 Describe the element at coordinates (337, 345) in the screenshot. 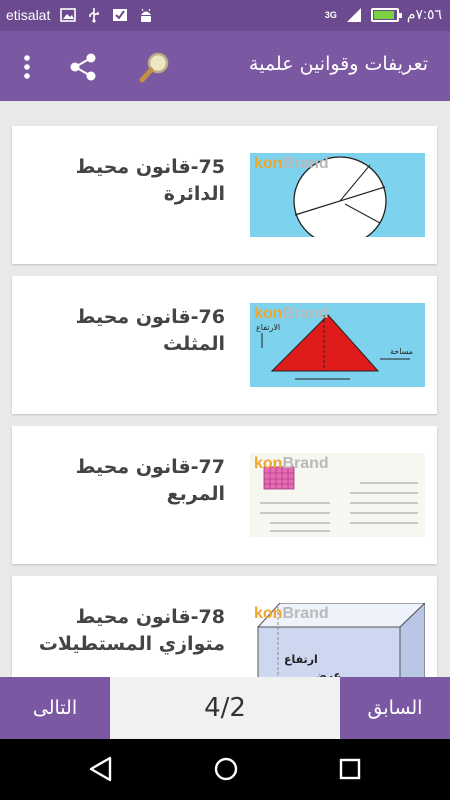

I see `triangle-diagram-thumbnail: konBrand الارتفاع مساحة` at that location.